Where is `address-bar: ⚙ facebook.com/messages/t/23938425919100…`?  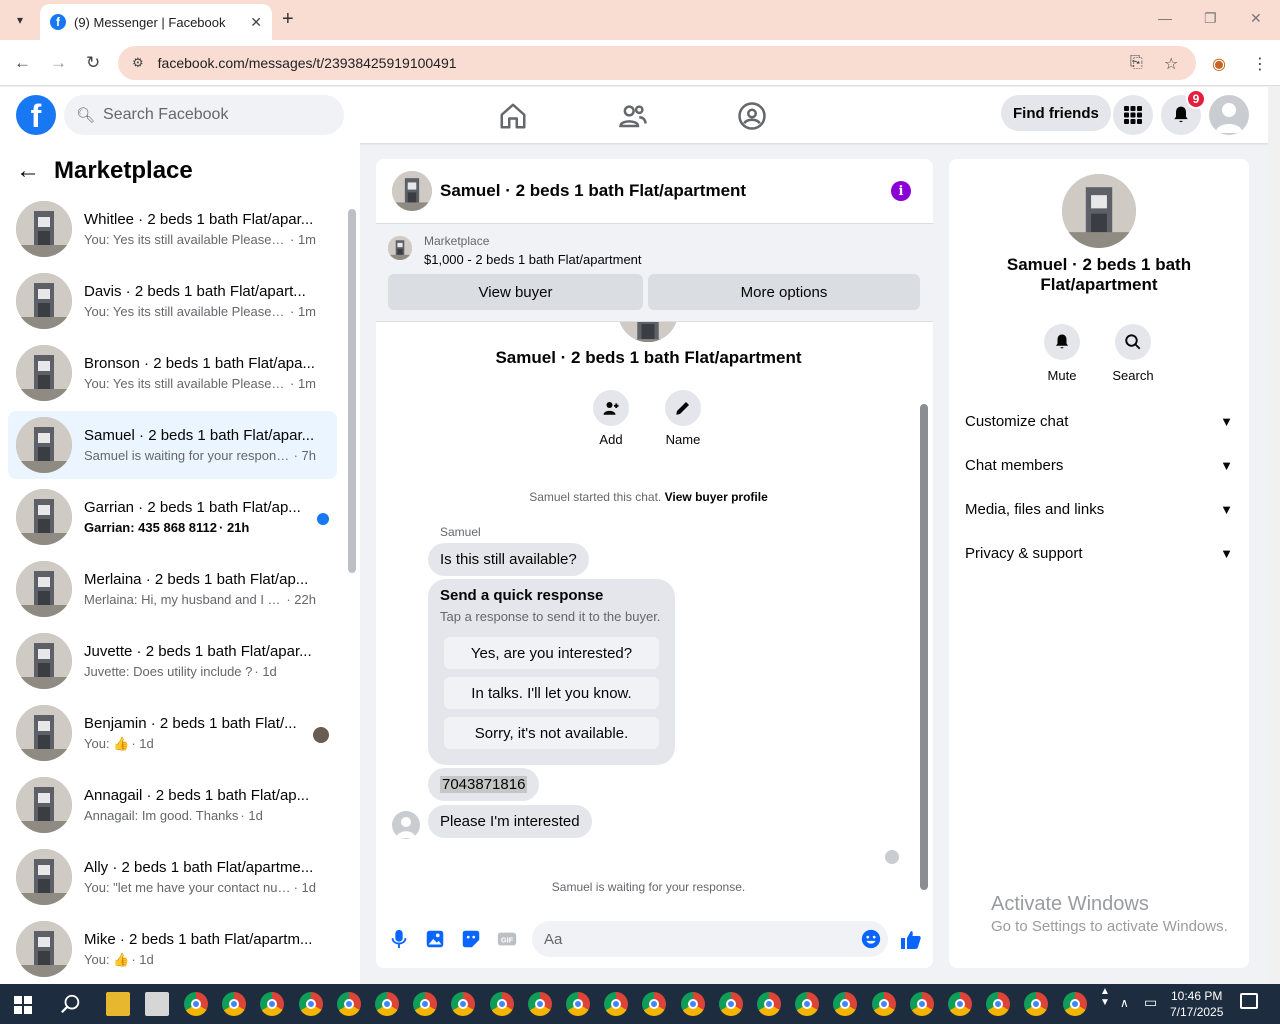 address-bar: ⚙ facebook.com/messages/t/23938425919100… is located at coordinates (657, 63).